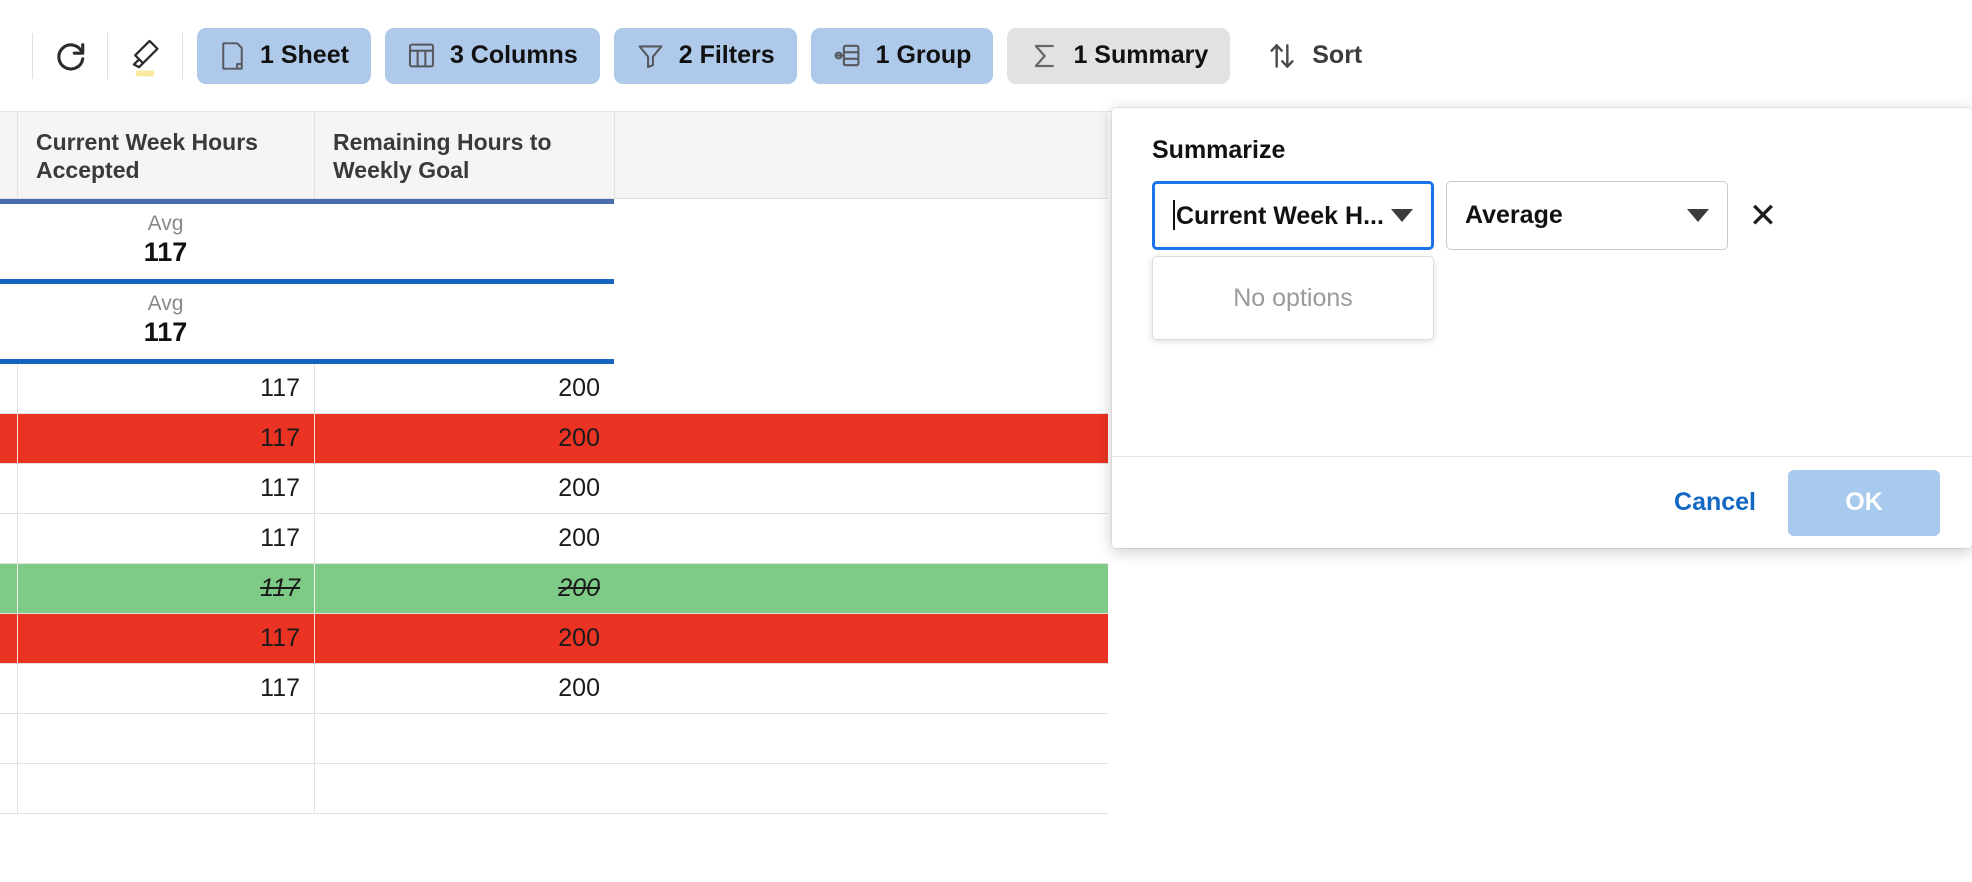 The height and width of the screenshot is (882, 1972). Describe the element at coordinates (1282, 56) in the screenshot. I see `sort-icon` at that location.